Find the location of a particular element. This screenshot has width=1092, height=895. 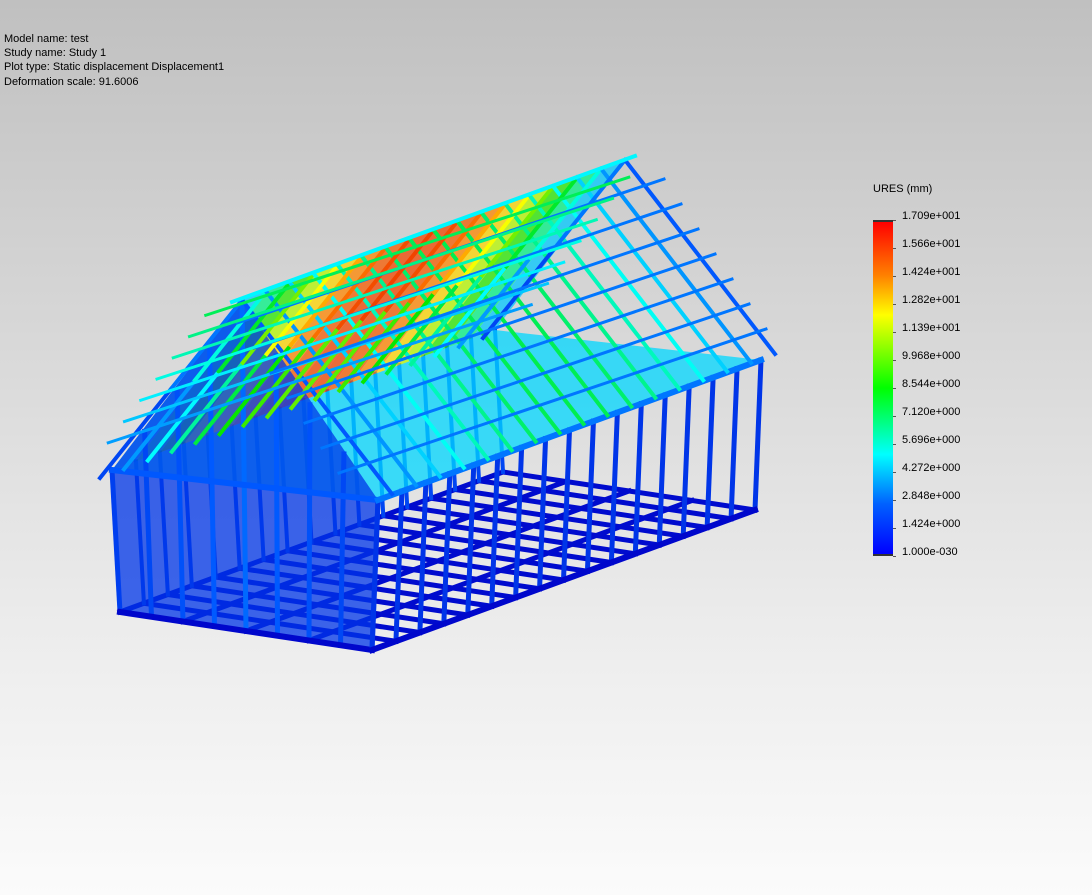

legend-title: URES (mm) is located at coordinates (903, 189).